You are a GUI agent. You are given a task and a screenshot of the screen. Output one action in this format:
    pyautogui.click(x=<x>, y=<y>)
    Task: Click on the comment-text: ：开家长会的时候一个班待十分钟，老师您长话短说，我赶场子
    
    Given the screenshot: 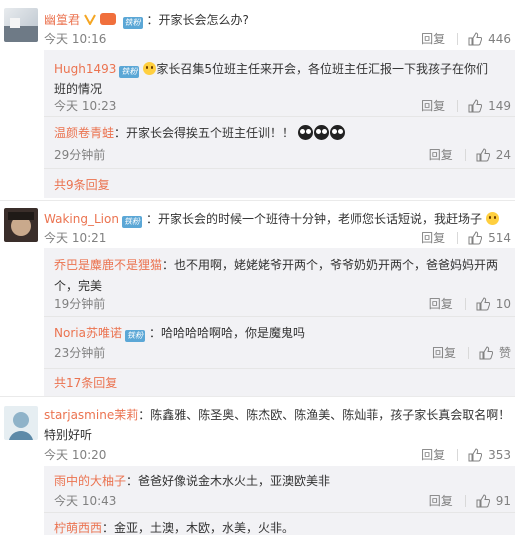 What is the action you would take?
    pyautogui.click(x=313, y=219)
    